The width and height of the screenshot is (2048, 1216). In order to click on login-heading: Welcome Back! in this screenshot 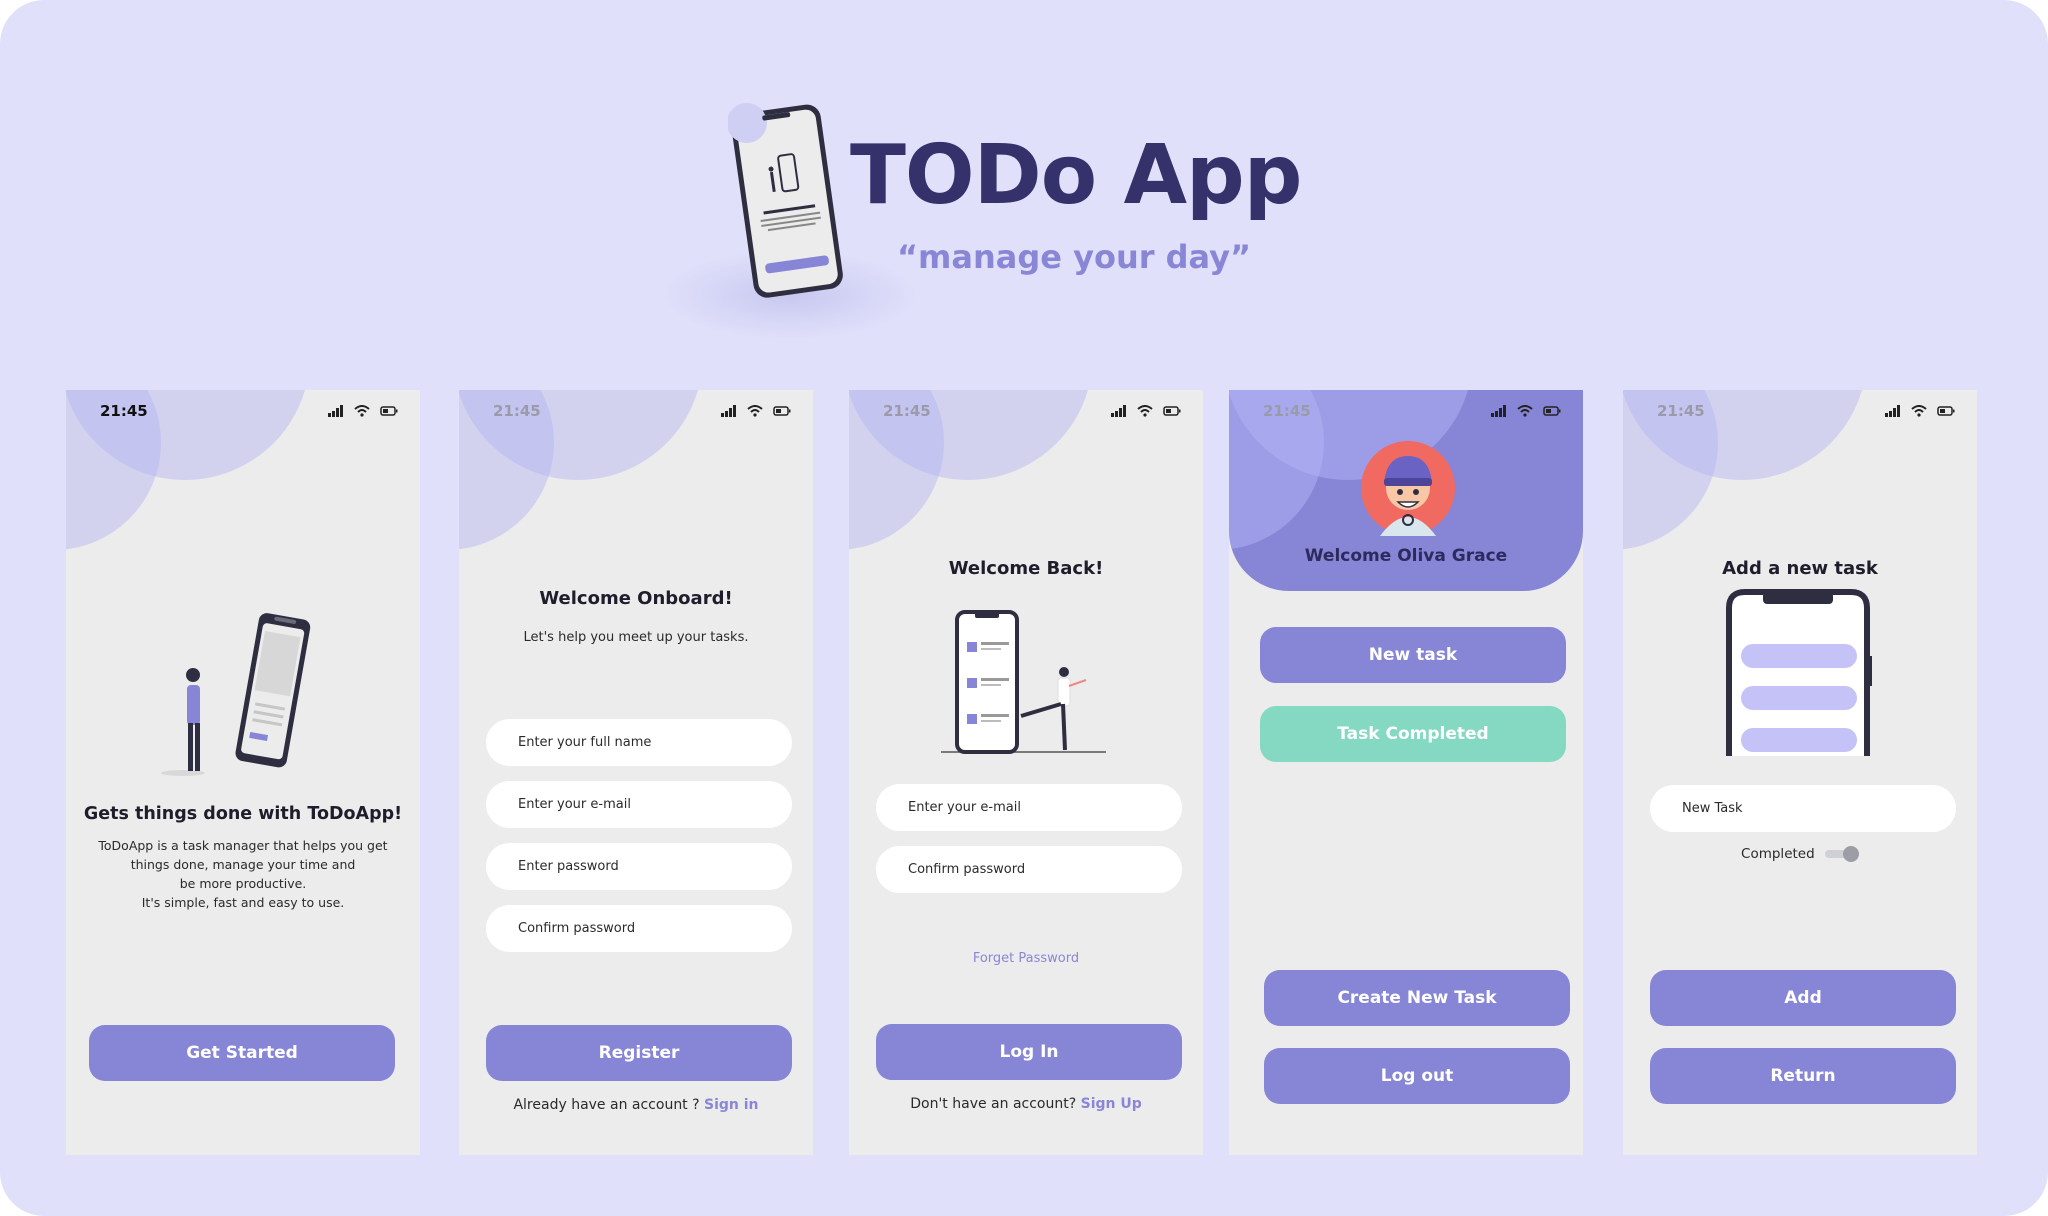, I will do `click(1026, 568)`.